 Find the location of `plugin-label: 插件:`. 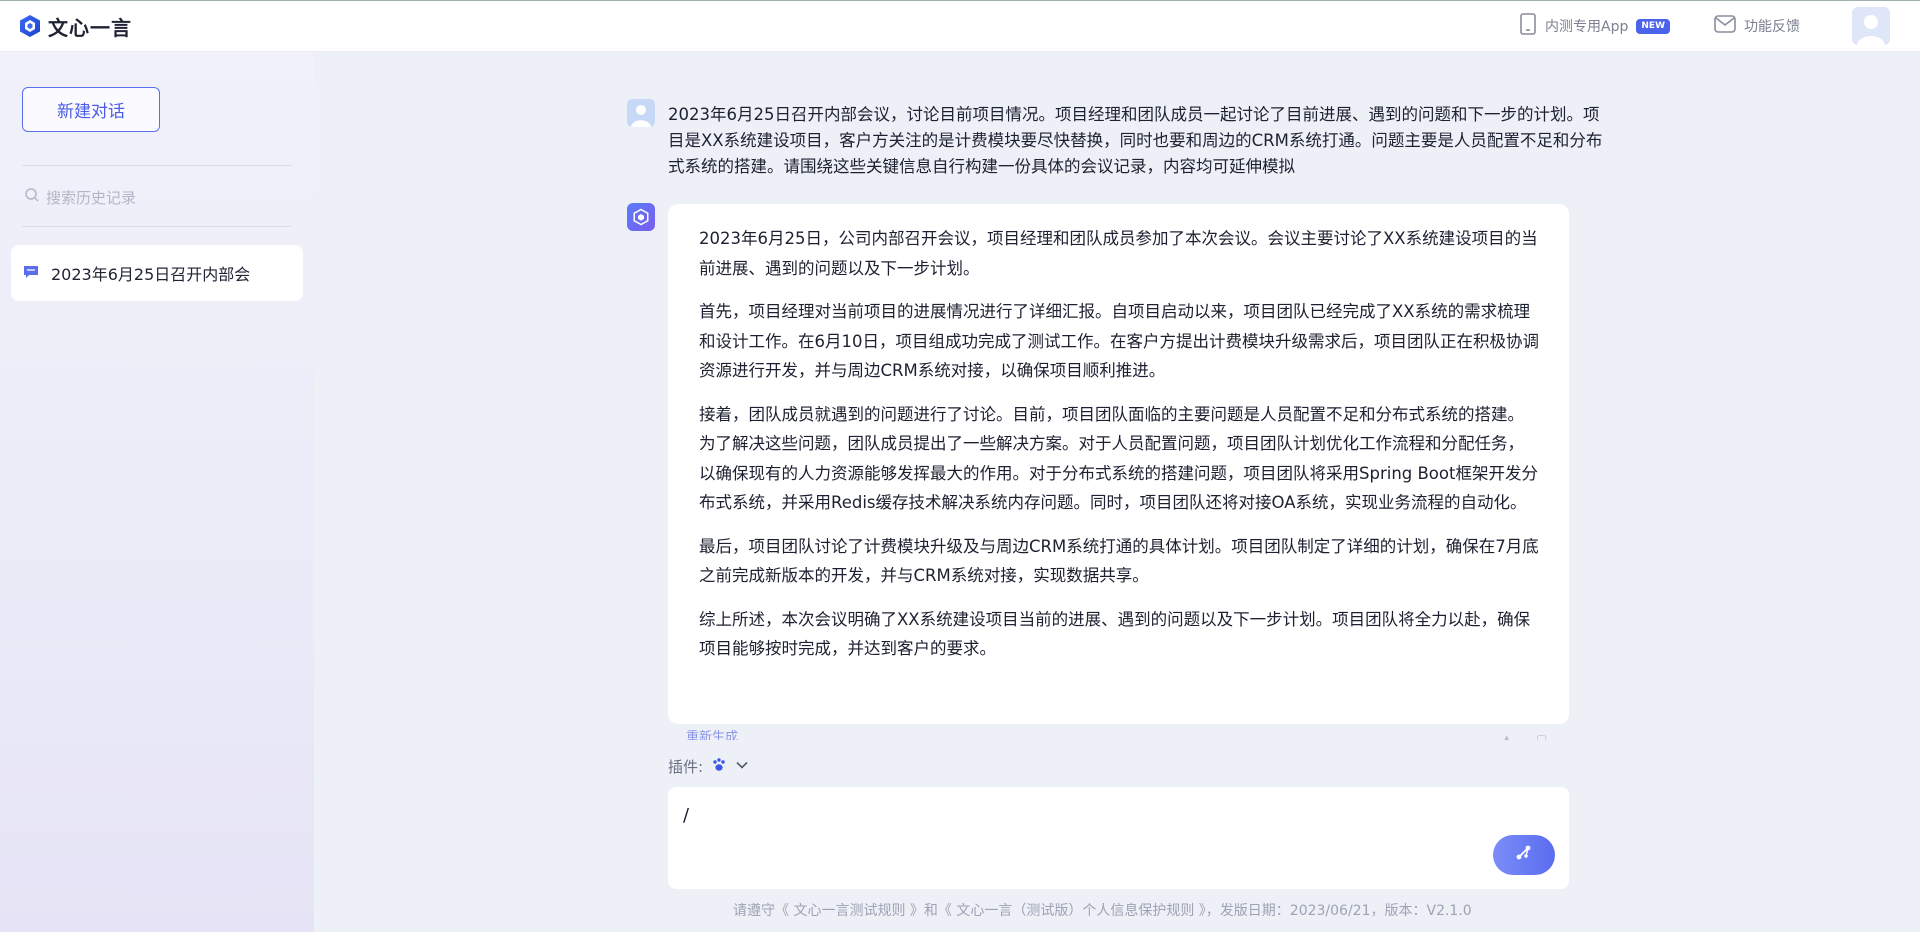

plugin-label: 插件: is located at coordinates (686, 767).